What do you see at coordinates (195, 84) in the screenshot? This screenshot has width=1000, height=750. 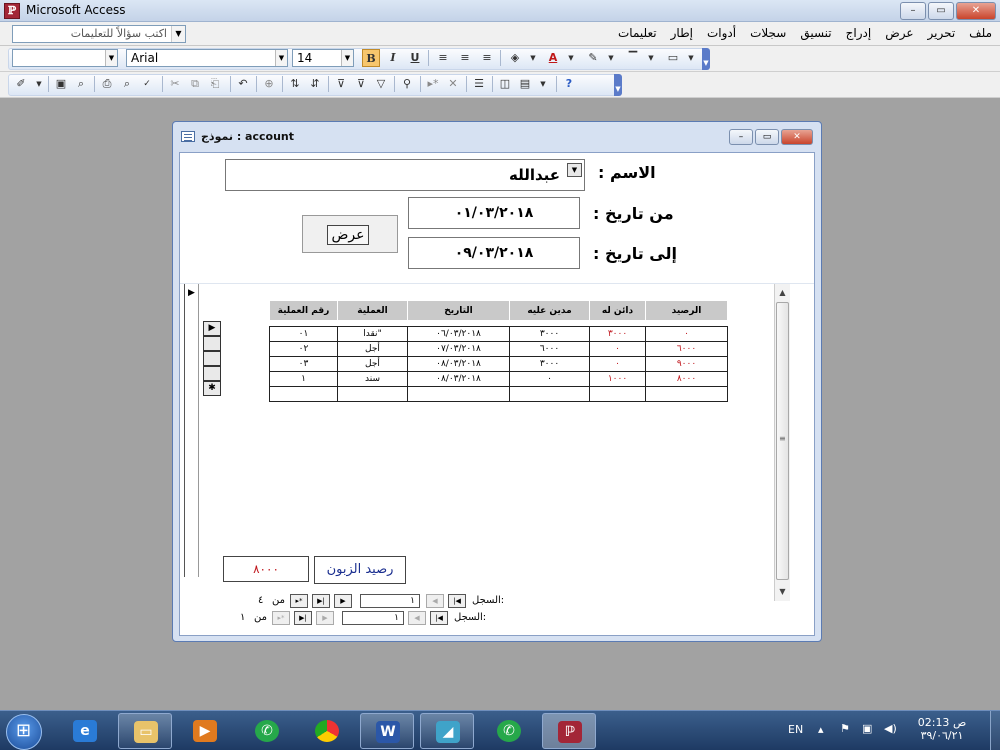 I see `copy-icon: ⧉` at bounding box center [195, 84].